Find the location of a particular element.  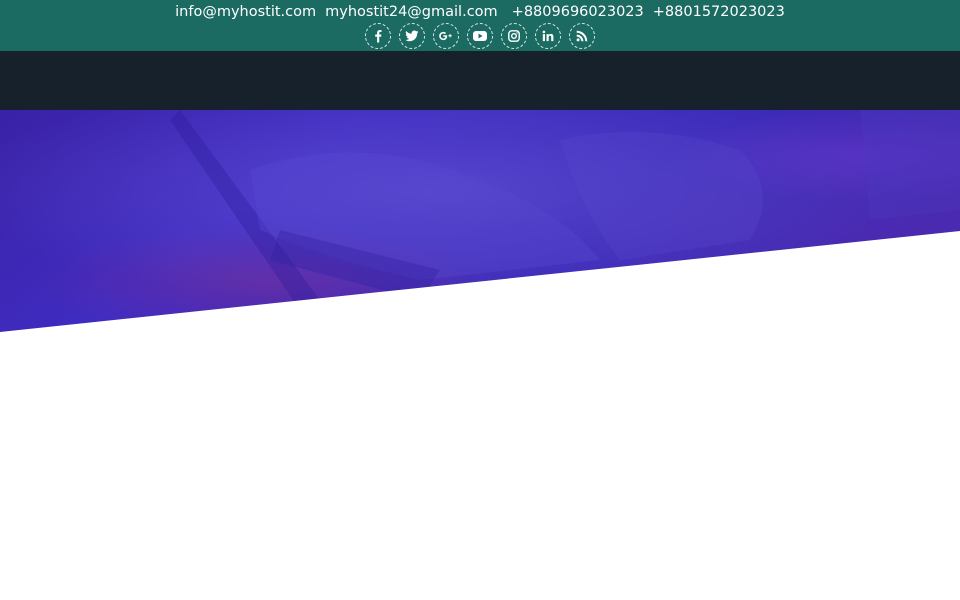

email-secondary-link: myhostit24@gmail.com is located at coordinates (411, 12).